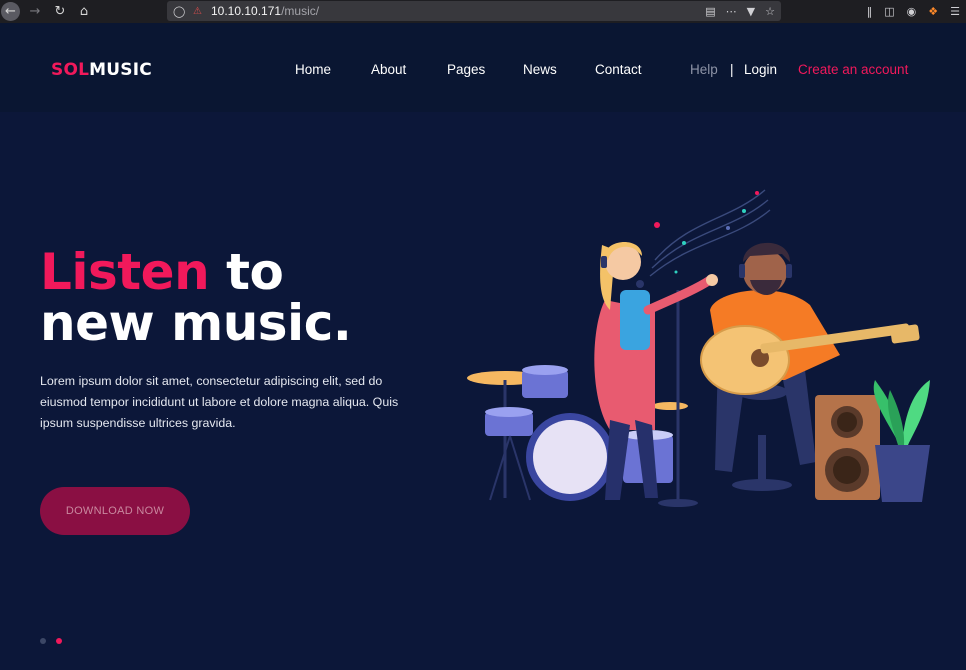  Describe the element at coordinates (115, 511) in the screenshot. I see `download-now-button: DOWNLOAD NOW` at that location.